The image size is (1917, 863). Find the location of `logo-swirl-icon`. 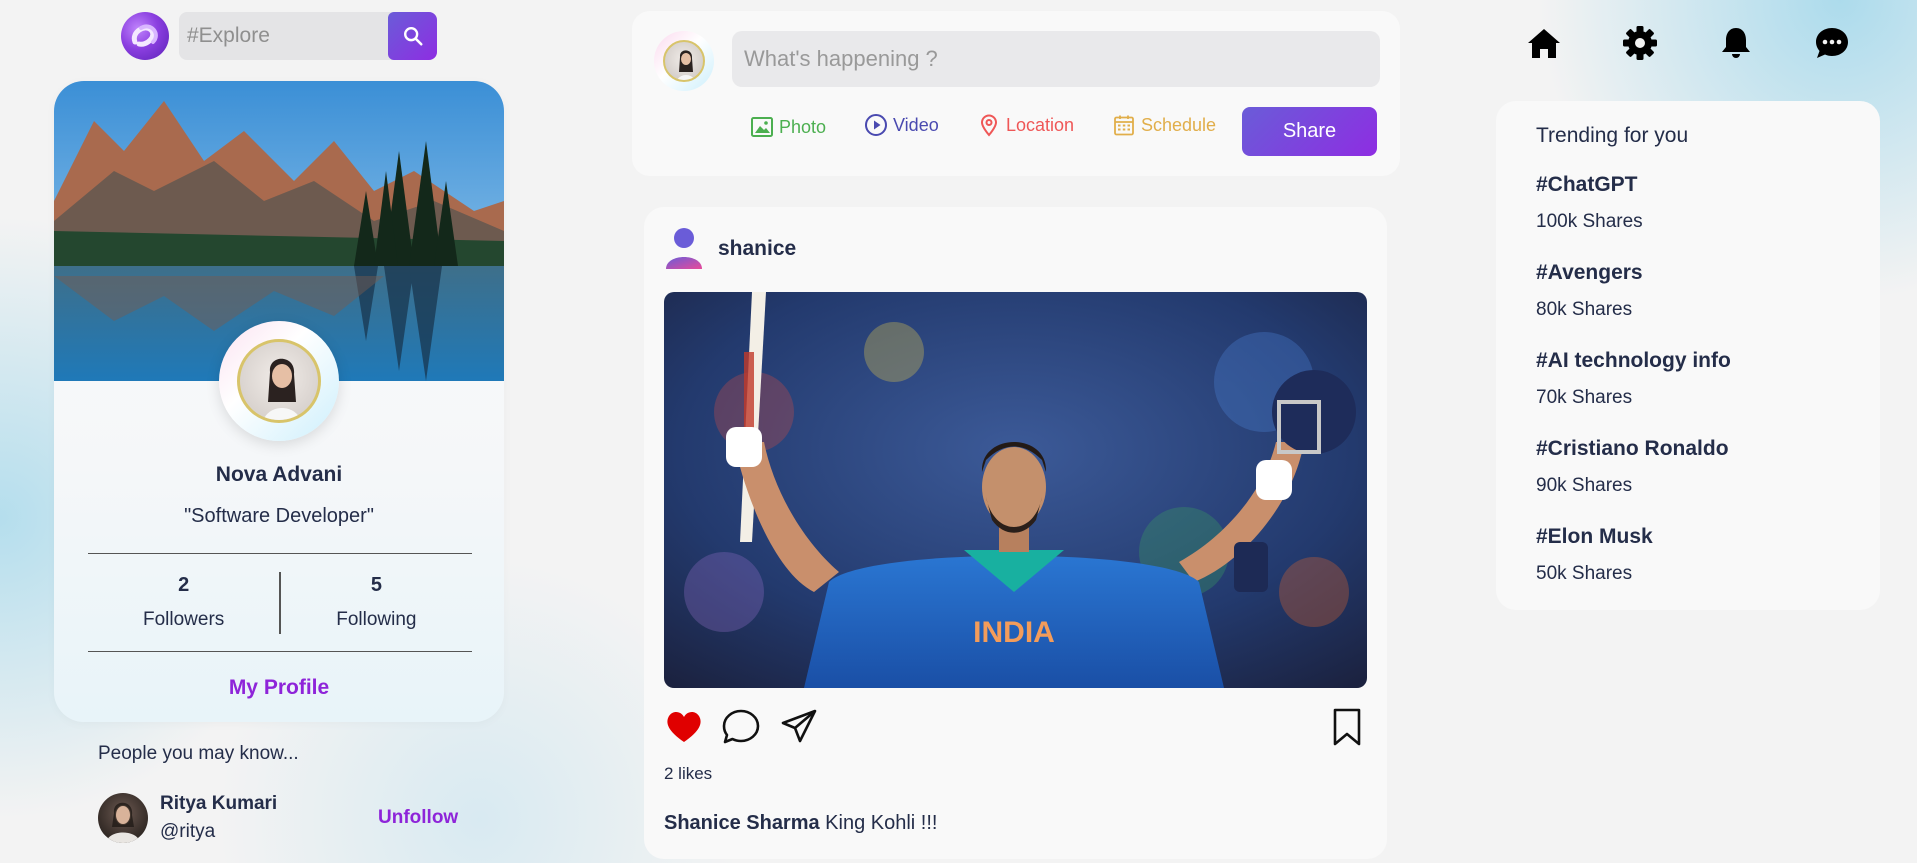

logo-swirl-icon is located at coordinates (144, 35).